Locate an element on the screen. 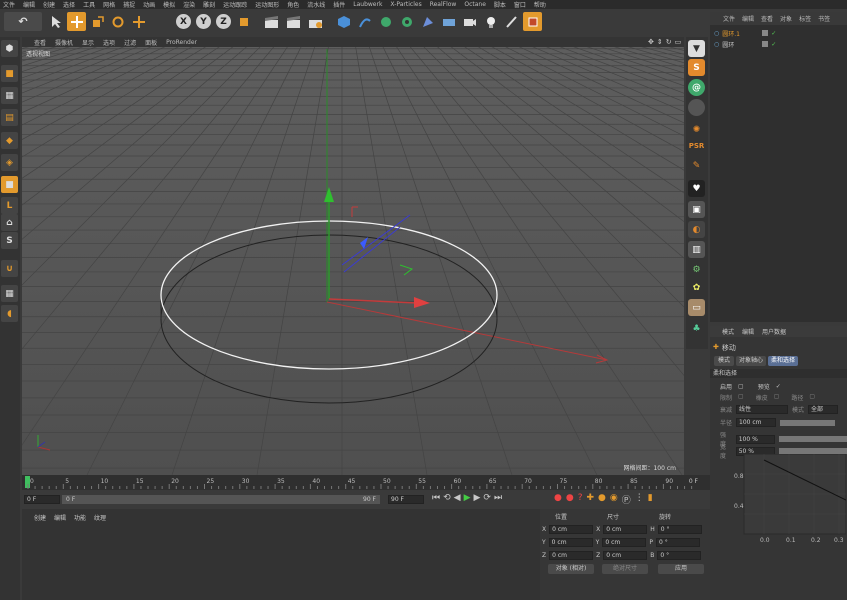 The height and width of the screenshot is (600, 847). viewport-menu-panel: 面板 is located at coordinates (151, 42).